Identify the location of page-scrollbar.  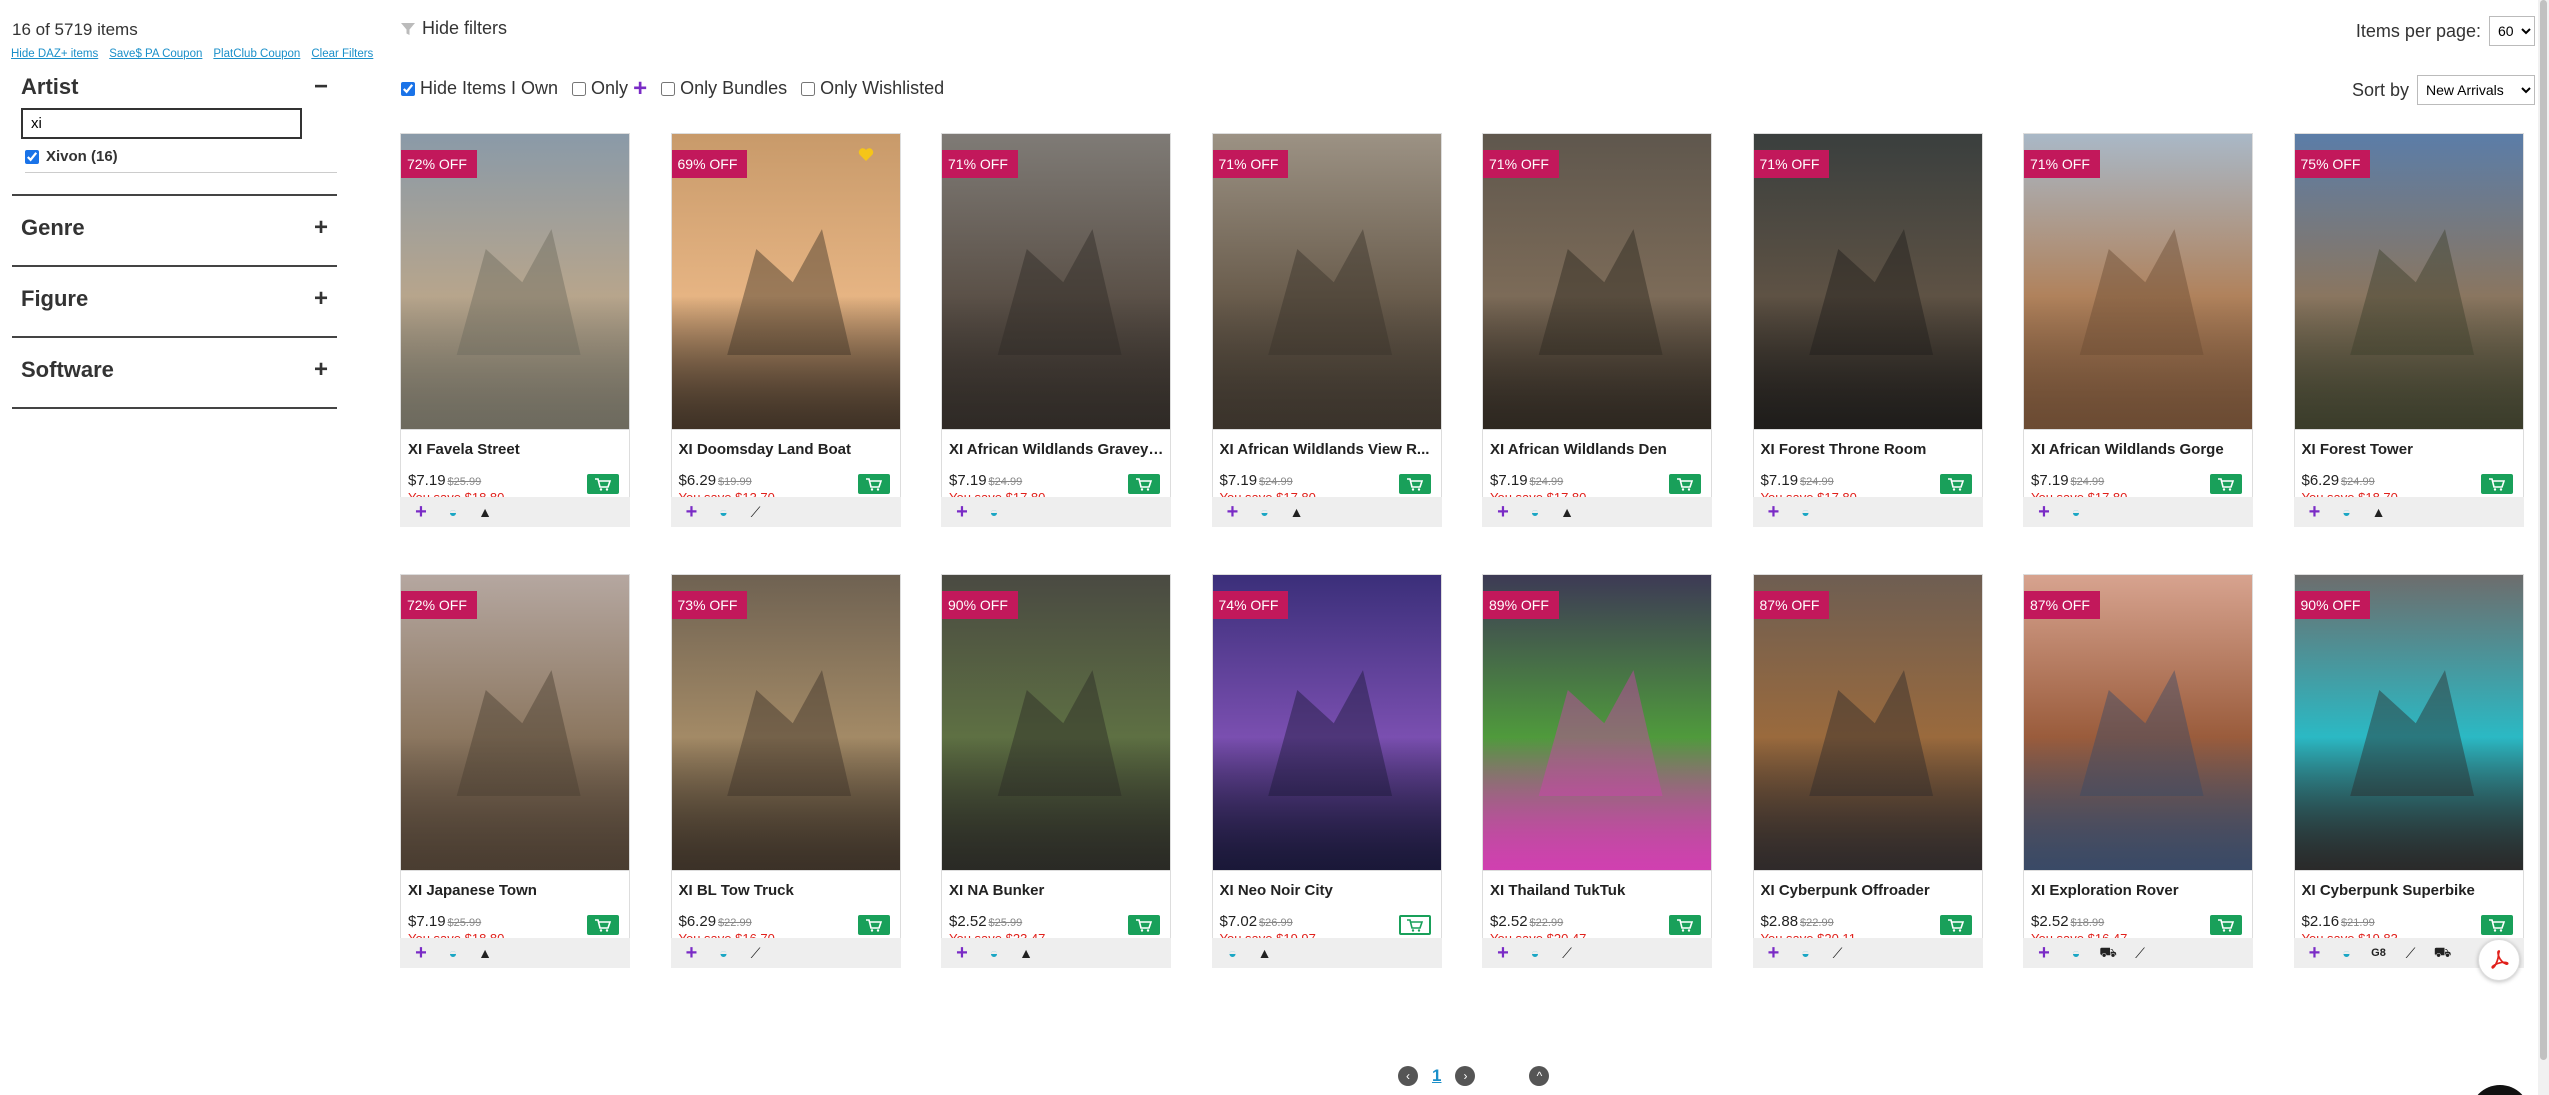
(2543, 547).